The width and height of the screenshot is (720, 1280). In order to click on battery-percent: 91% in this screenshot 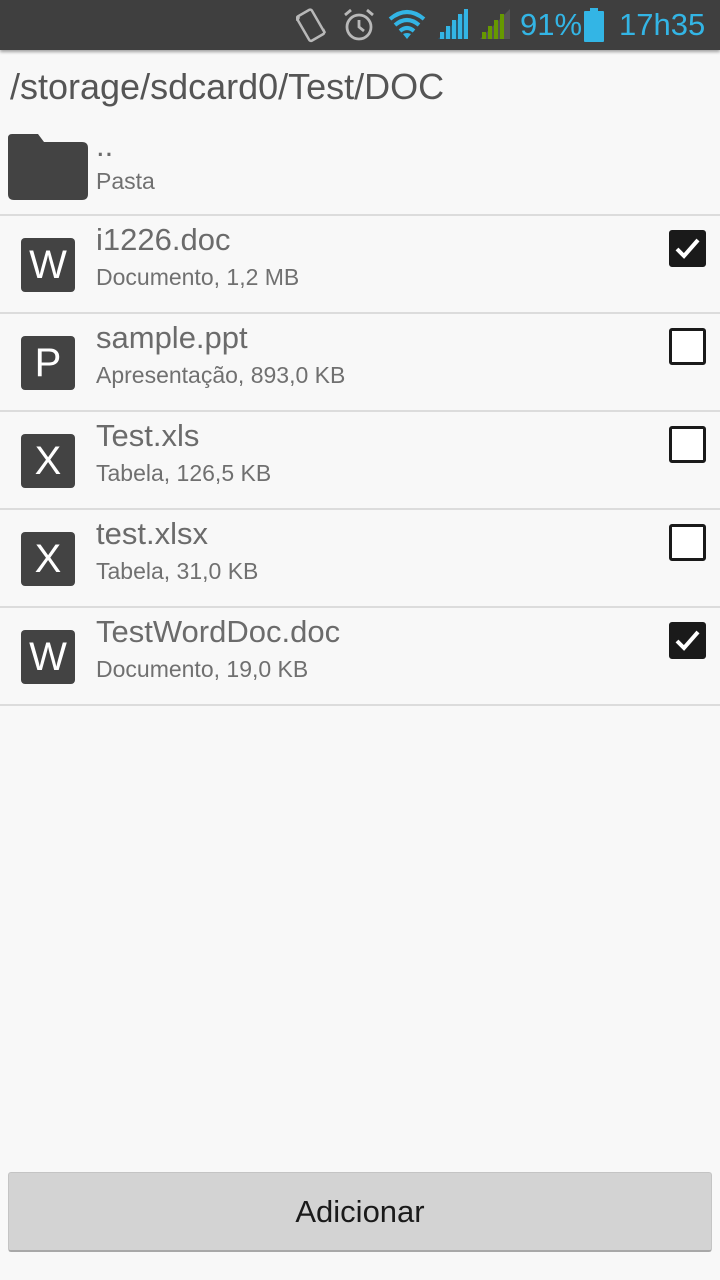, I will do `click(551, 24)`.